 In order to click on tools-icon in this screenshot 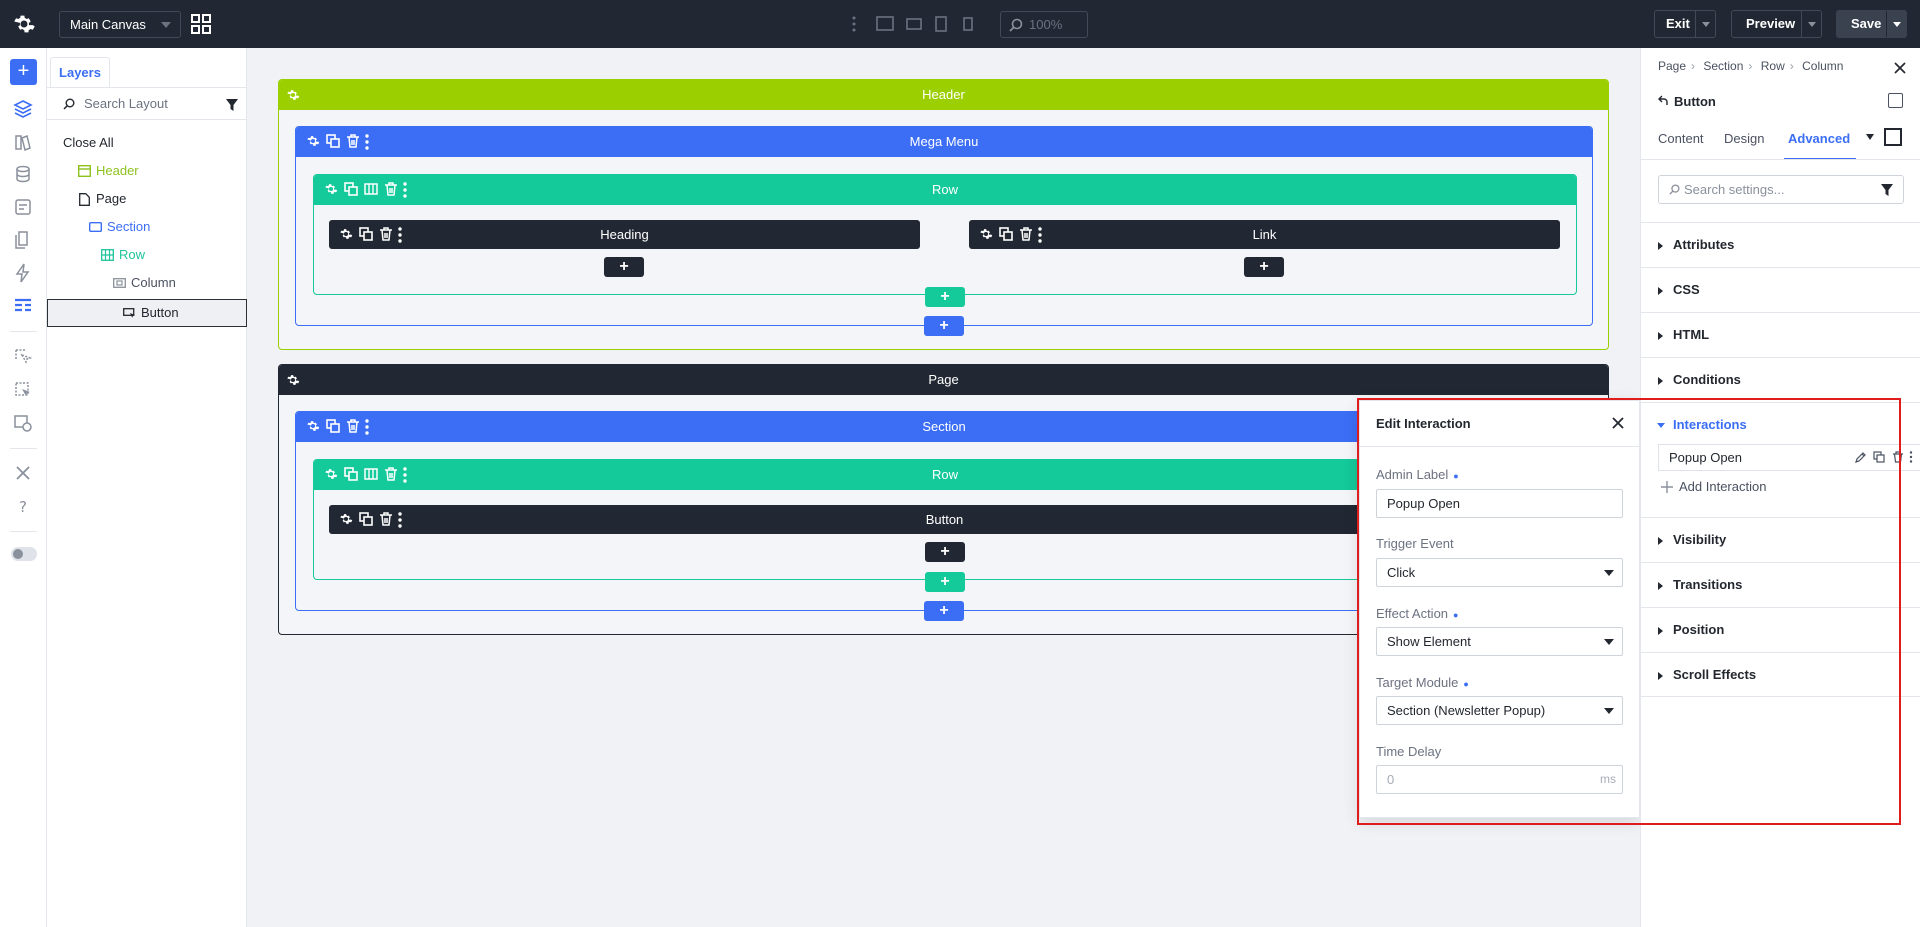, I will do `click(23, 473)`.